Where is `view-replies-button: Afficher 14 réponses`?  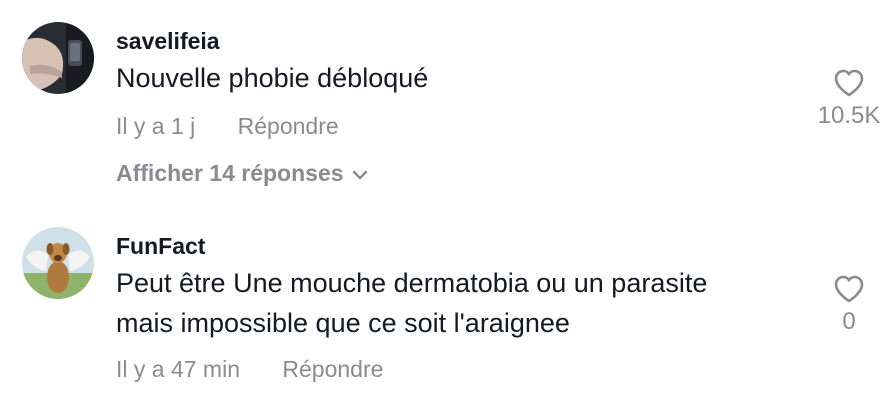
view-replies-button: Afficher 14 réponses is located at coordinates (242, 173).